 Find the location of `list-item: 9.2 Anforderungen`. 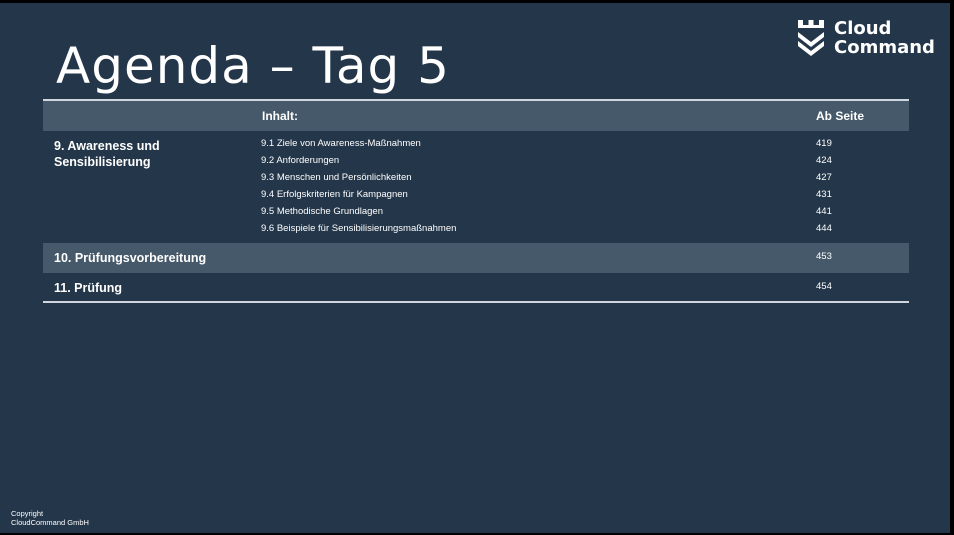

list-item: 9.2 Anforderungen is located at coordinates (300, 160).